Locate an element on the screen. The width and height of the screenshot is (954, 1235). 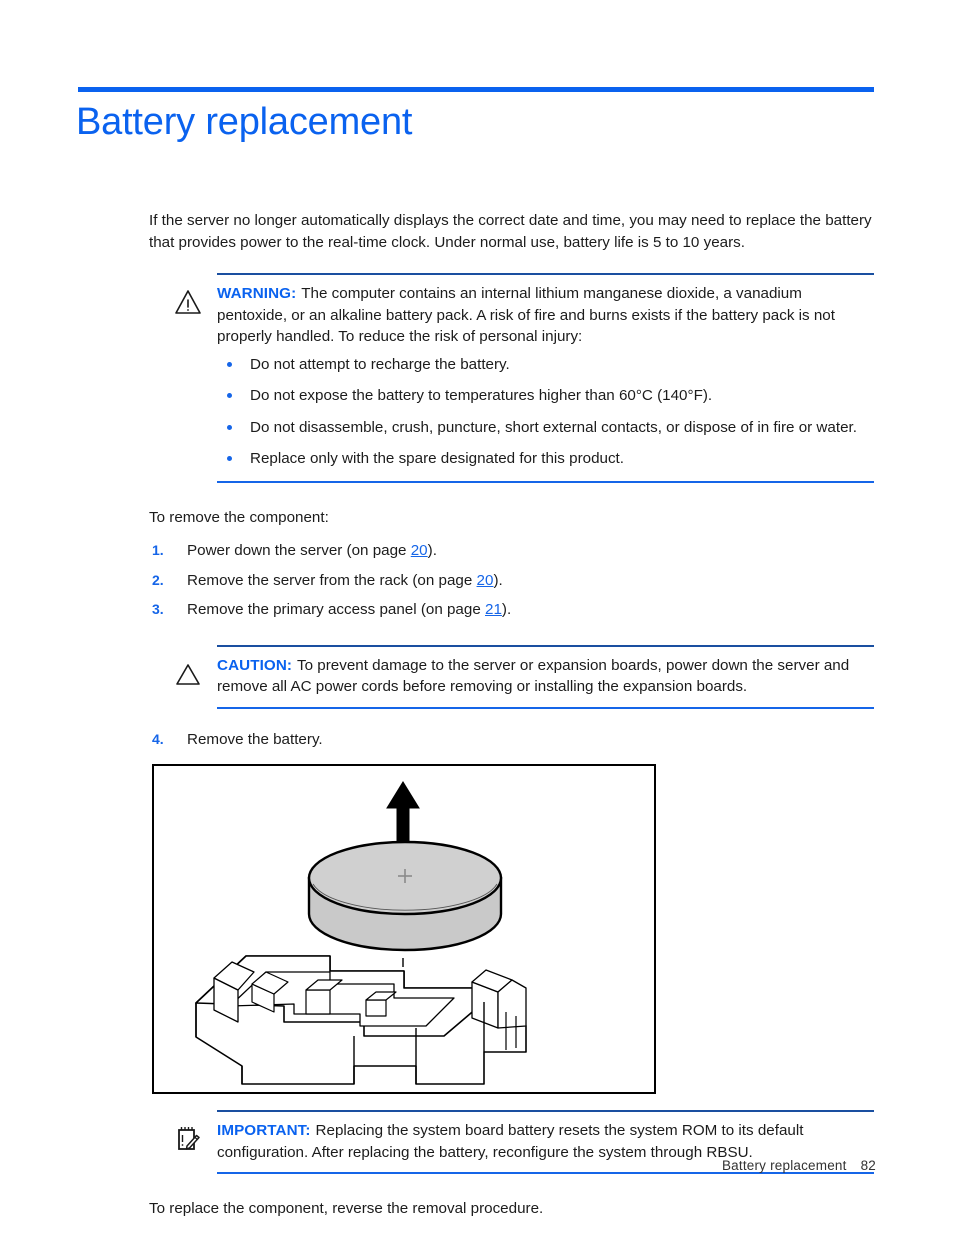
list-item: Do not attempt to recharge the battery. is located at coordinates (545, 365).